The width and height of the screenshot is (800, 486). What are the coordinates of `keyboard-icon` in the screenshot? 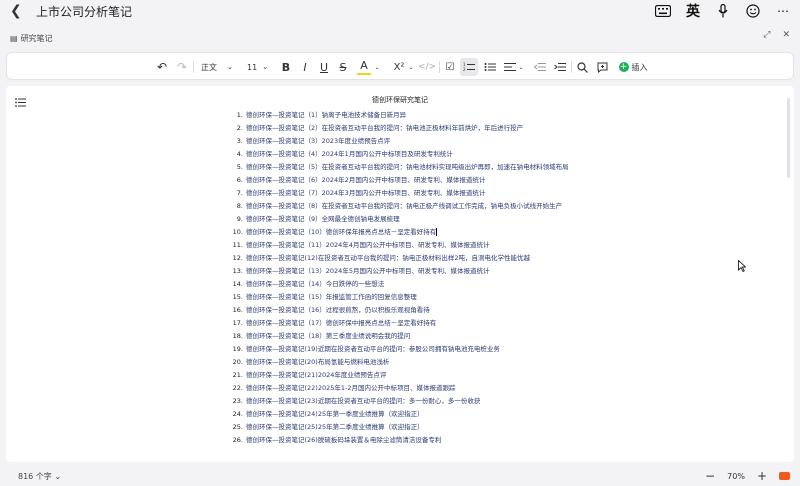 It's located at (663, 11).